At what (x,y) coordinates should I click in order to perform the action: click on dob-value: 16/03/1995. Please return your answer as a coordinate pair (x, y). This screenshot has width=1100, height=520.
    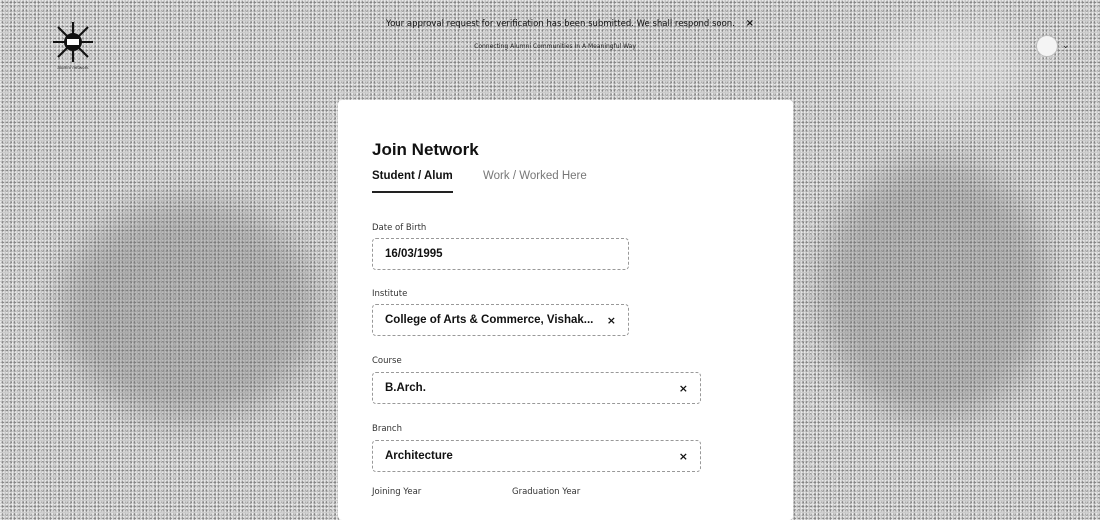
    Looking at the image, I should click on (414, 254).